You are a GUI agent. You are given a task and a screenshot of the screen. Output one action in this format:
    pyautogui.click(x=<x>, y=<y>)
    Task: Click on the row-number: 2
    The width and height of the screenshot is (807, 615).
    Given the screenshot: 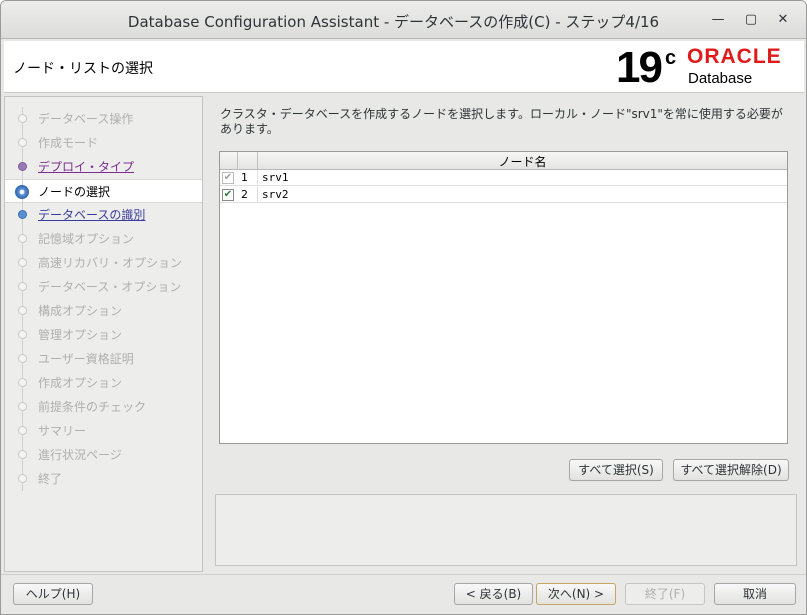 What is the action you would take?
    pyautogui.click(x=248, y=195)
    